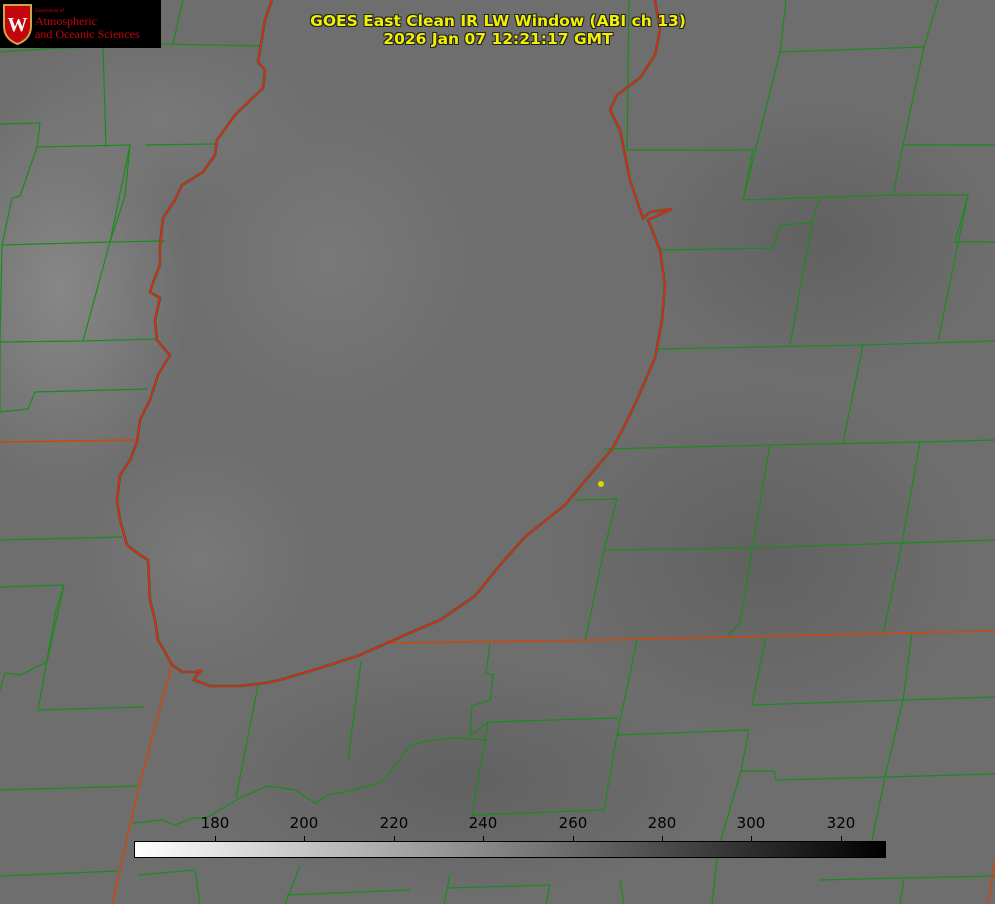 This screenshot has height=904, width=995. Describe the element at coordinates (498, 21) in the screenshot. I see `image-title: GOES East Clean IR LW Window (ABI ch 13)` at that location.